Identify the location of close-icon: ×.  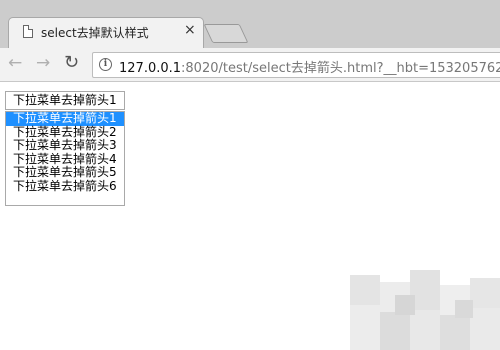
(190, 30).